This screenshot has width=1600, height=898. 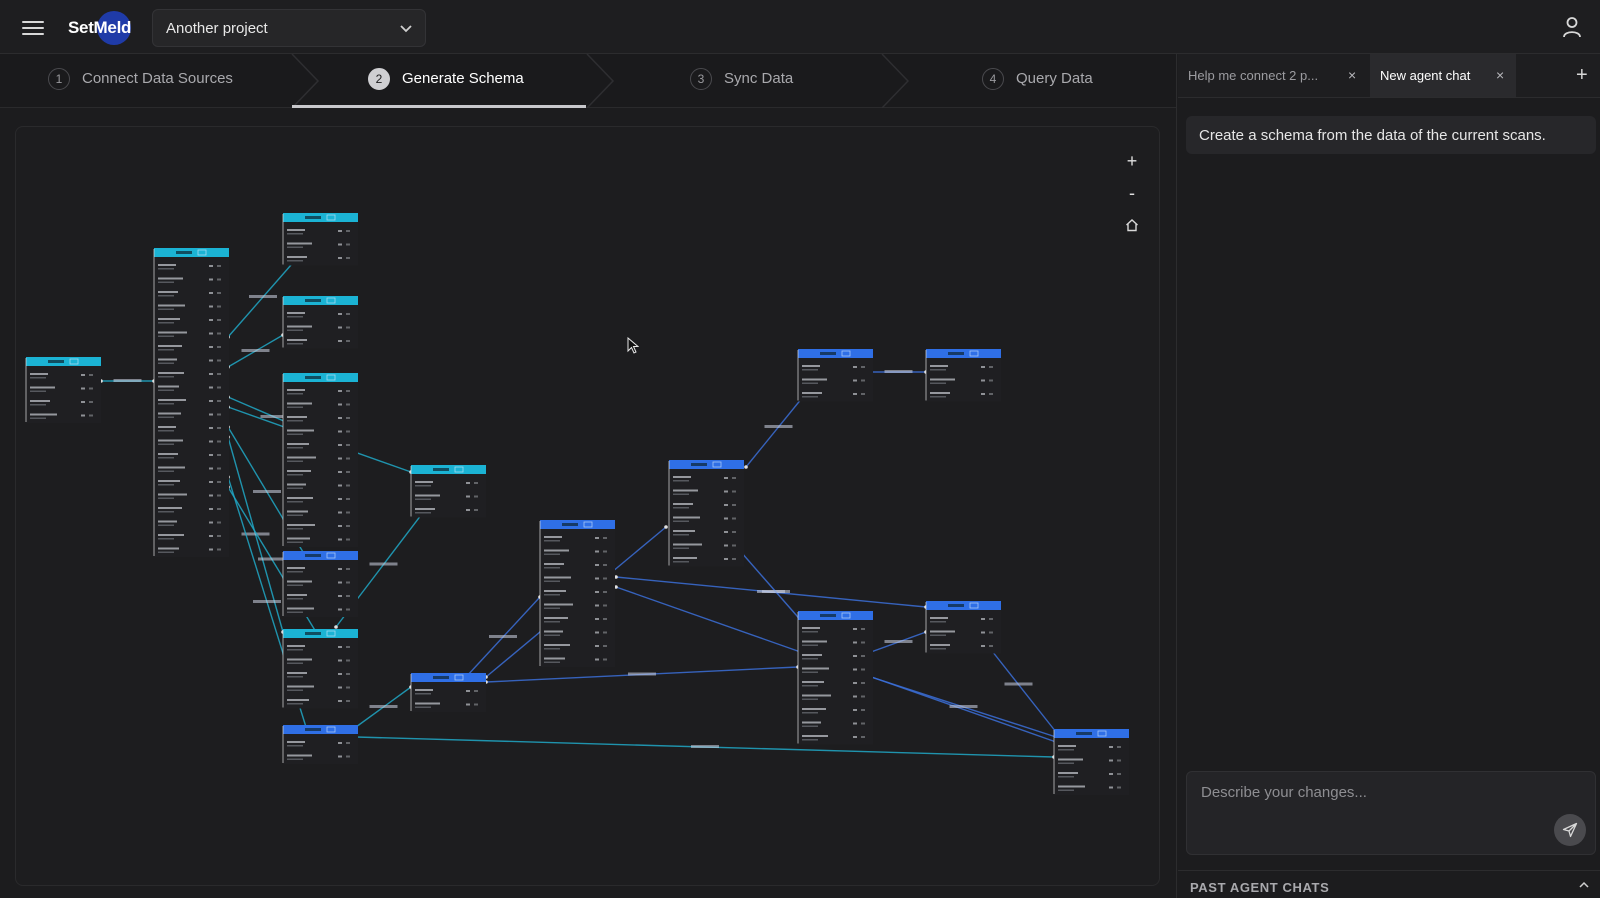 I want to click on reset-view-button, so click(x=1132, y=225).